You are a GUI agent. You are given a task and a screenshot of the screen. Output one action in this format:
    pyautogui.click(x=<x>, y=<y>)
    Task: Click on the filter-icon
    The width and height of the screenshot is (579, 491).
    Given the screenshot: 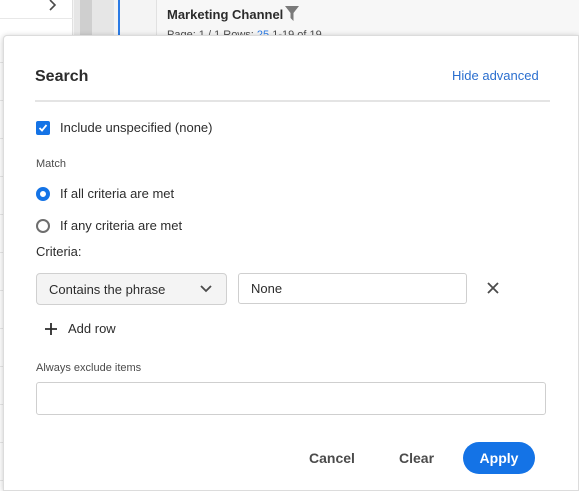 What is the action you would take?
    pyautogui.click(x=292, y=14)
    